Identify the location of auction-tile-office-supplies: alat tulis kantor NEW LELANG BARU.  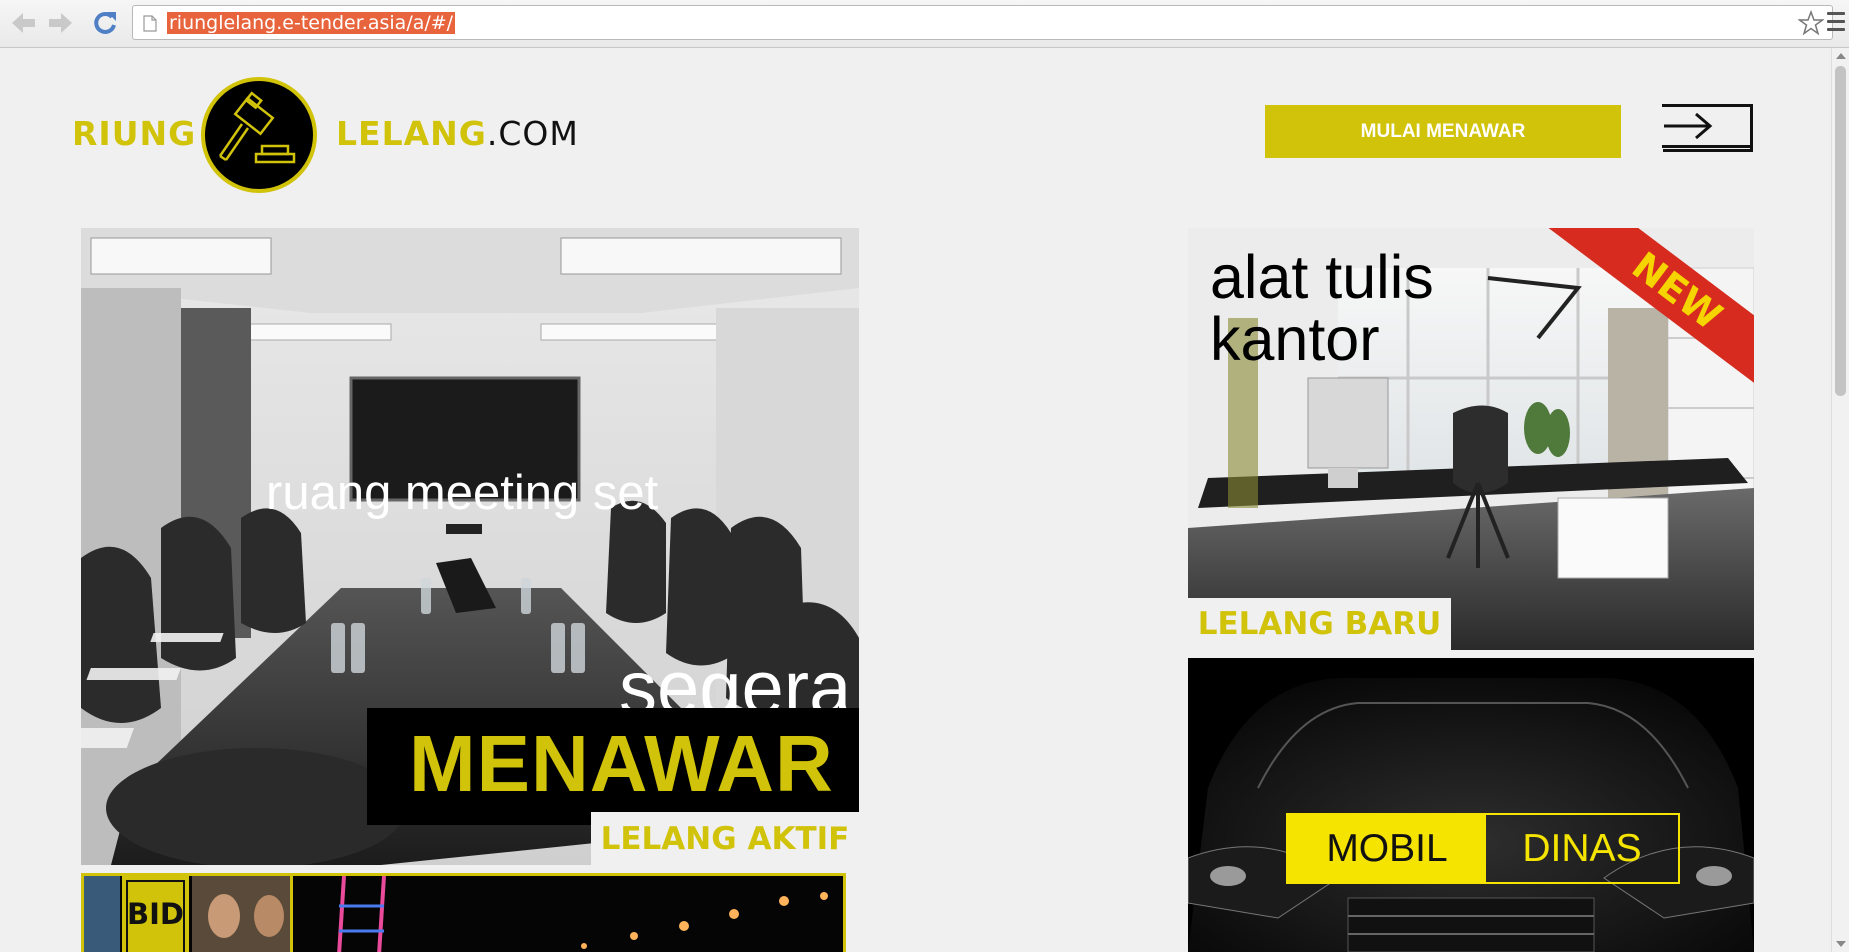
(1471, 439).